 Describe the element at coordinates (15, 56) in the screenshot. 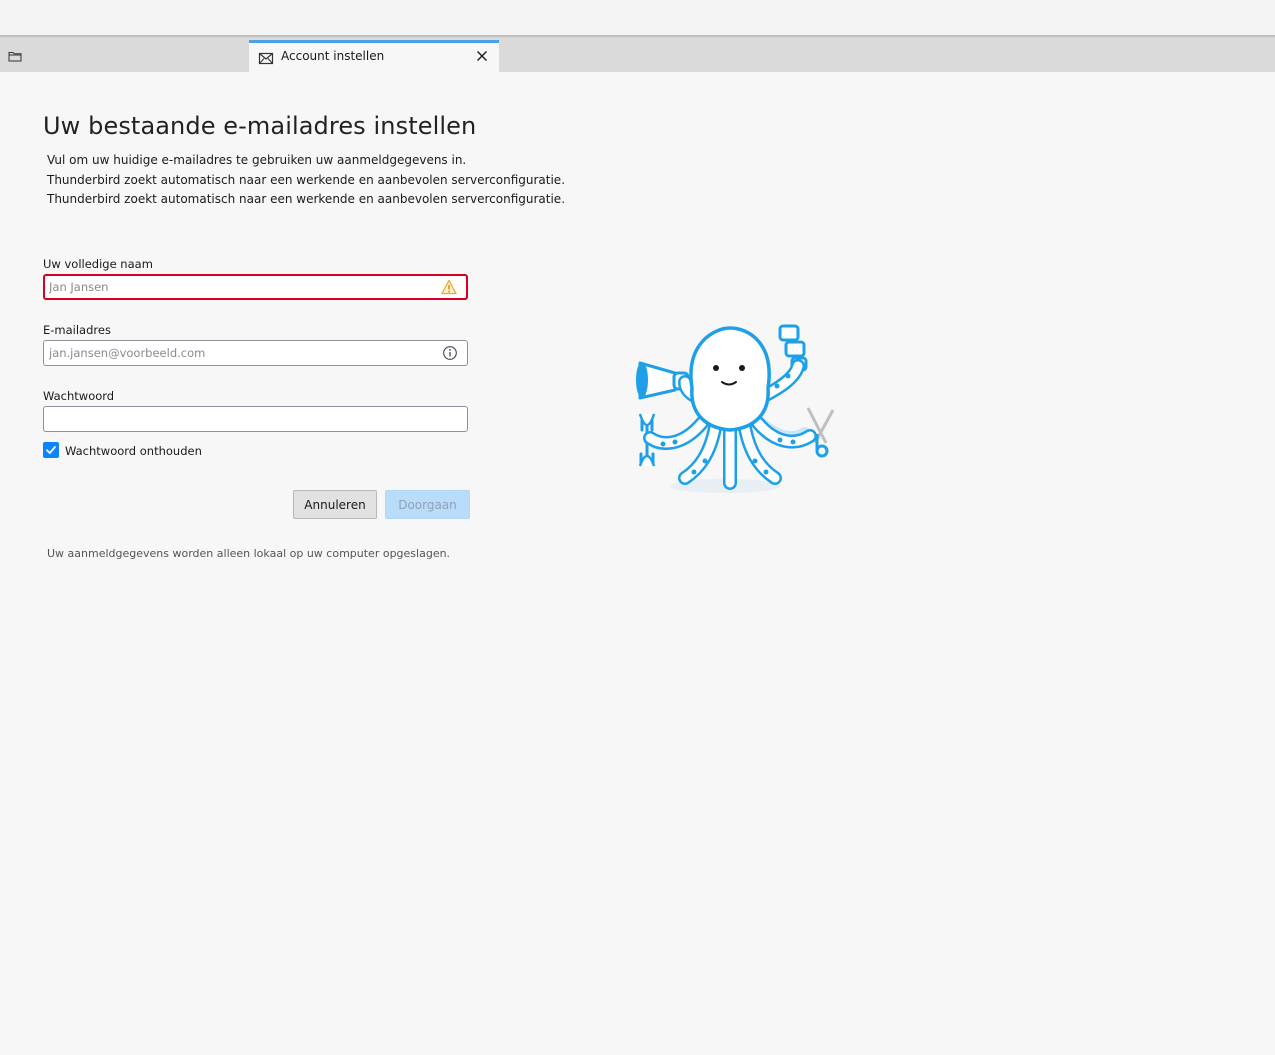

I see `folder-icon` at that location.